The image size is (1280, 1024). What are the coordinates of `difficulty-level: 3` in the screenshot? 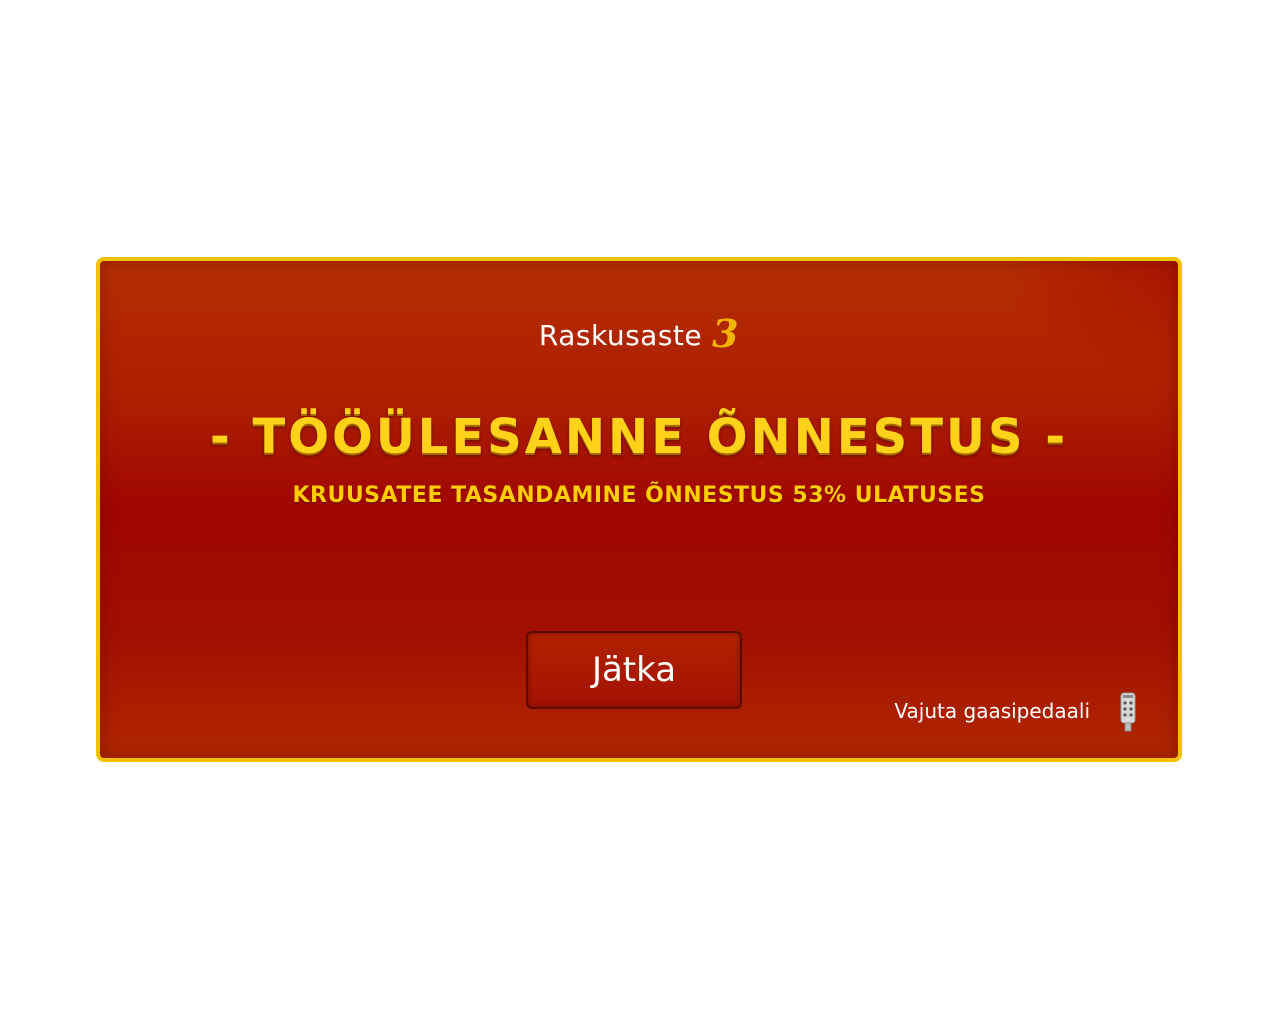 It's located at (726, 333).